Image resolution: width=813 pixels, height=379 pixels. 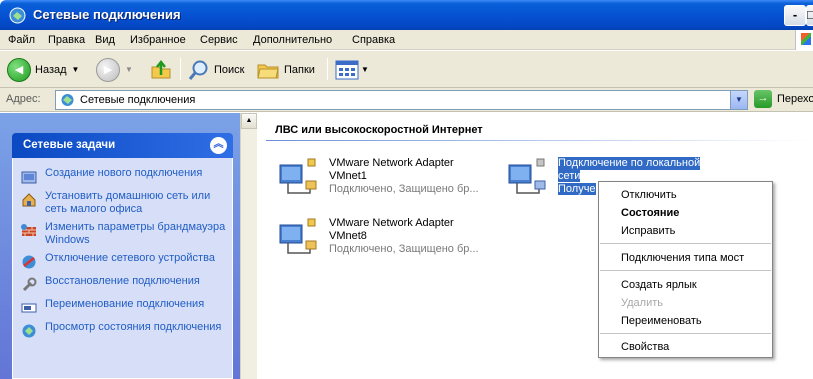 I want to click on folders-button: Папки, so click(x=285, y=69).